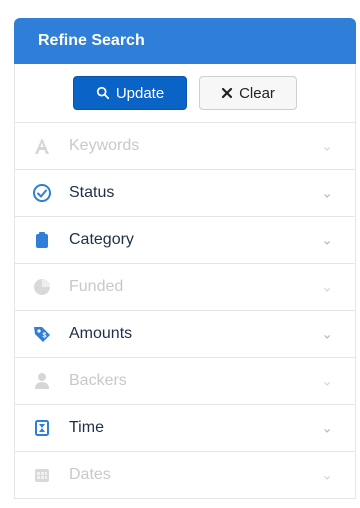  Describe the element at coordinates (42, 287) in the screenshot. I see `pie-icon` at that location.